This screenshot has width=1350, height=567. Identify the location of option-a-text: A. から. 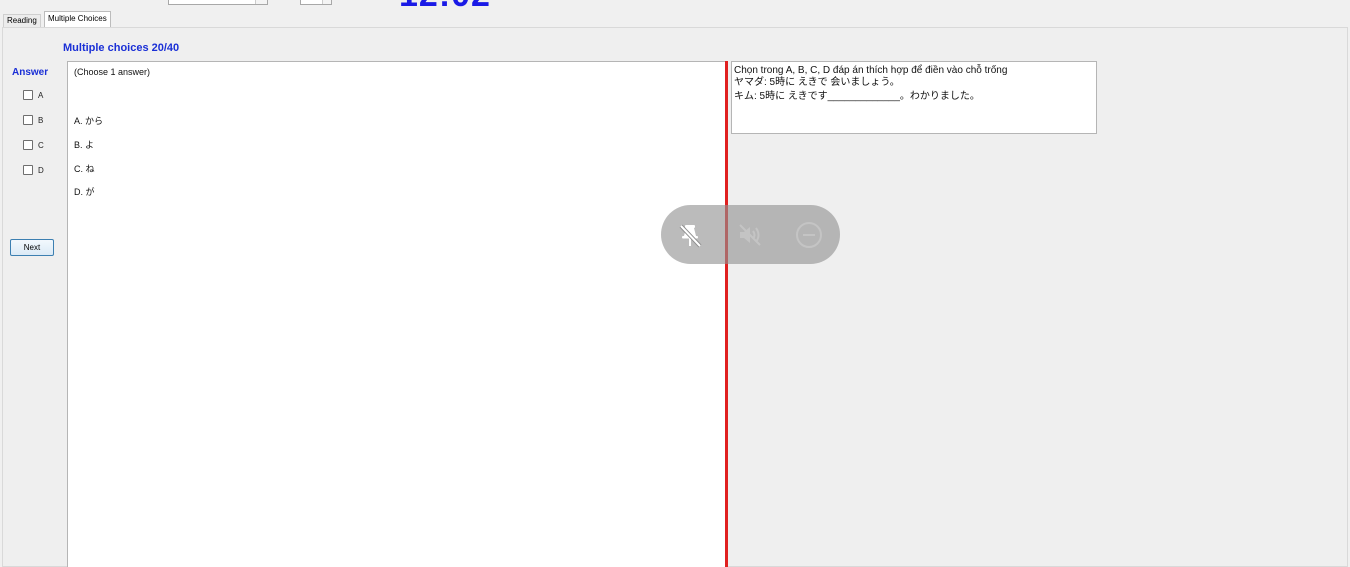
(89, 121).